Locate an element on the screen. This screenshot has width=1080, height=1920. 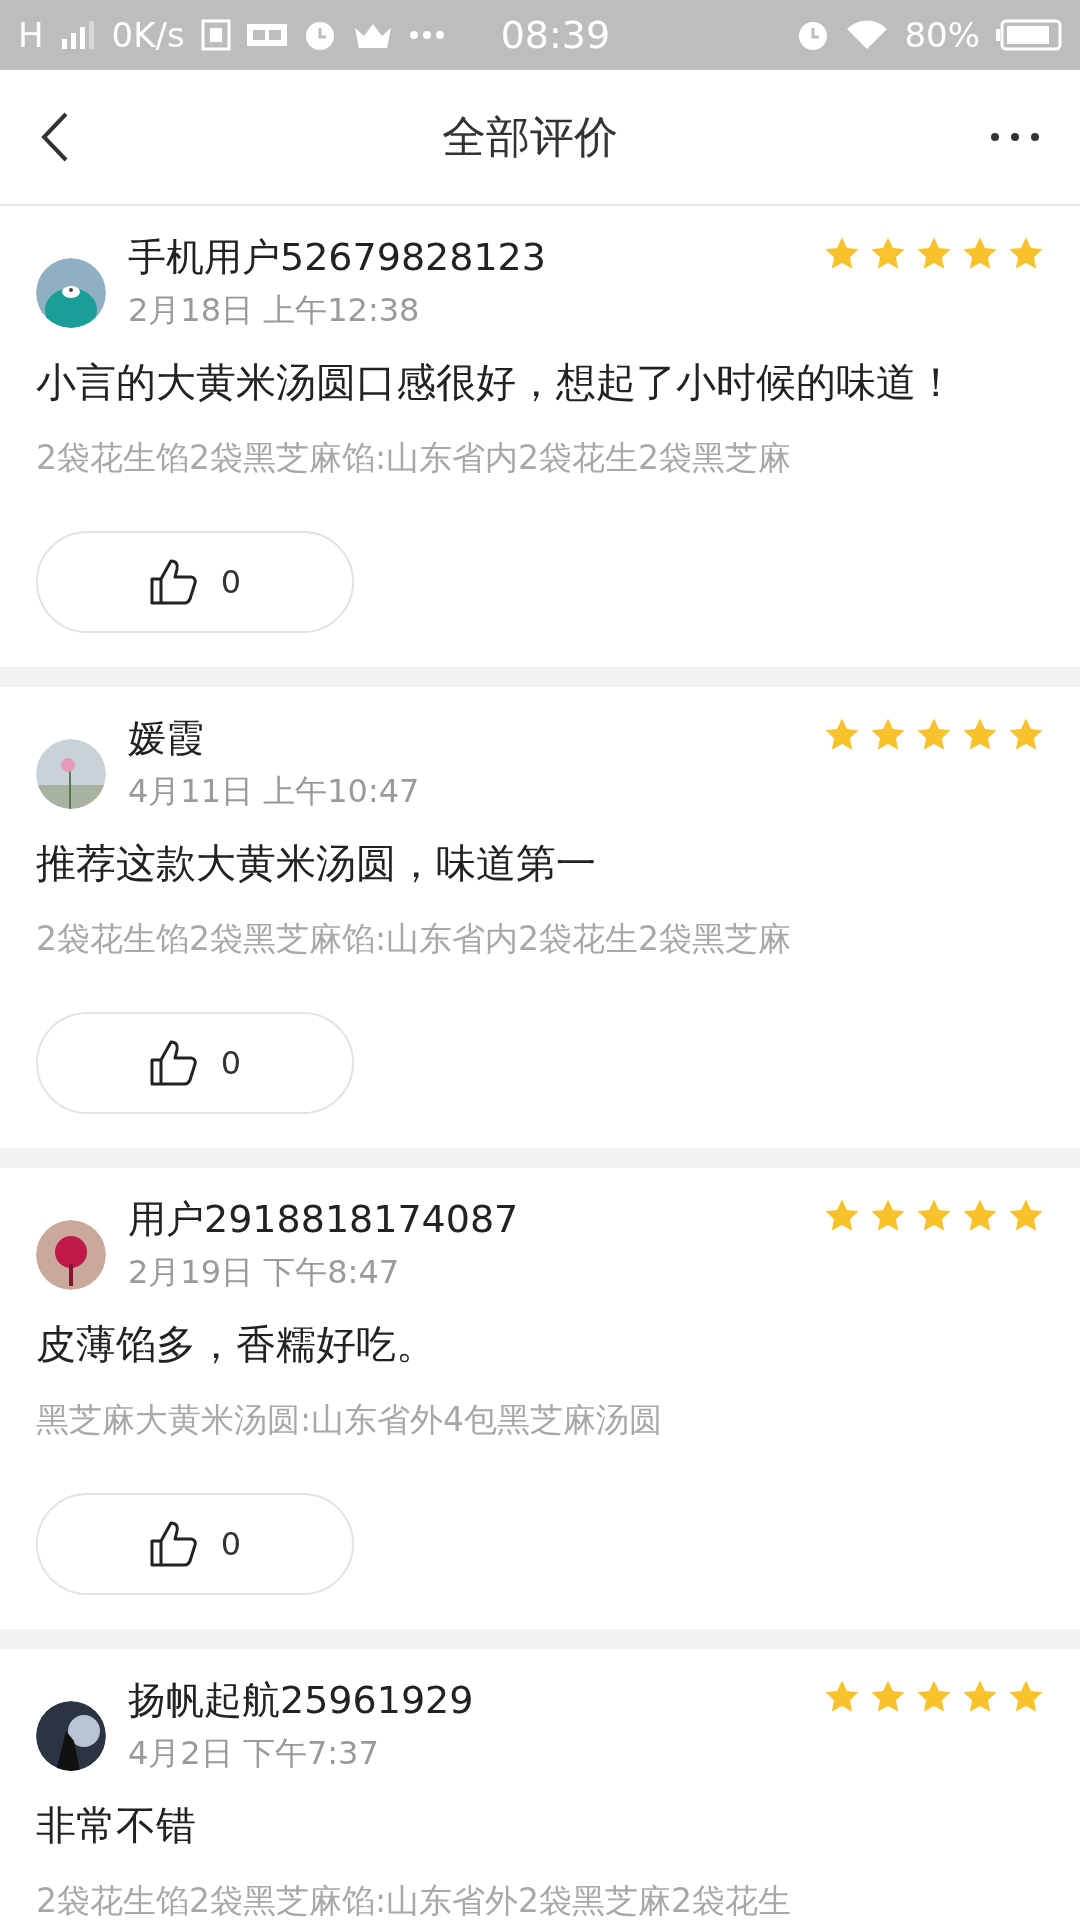
clock-time: 08:39 is located at coordinates (555, 35).